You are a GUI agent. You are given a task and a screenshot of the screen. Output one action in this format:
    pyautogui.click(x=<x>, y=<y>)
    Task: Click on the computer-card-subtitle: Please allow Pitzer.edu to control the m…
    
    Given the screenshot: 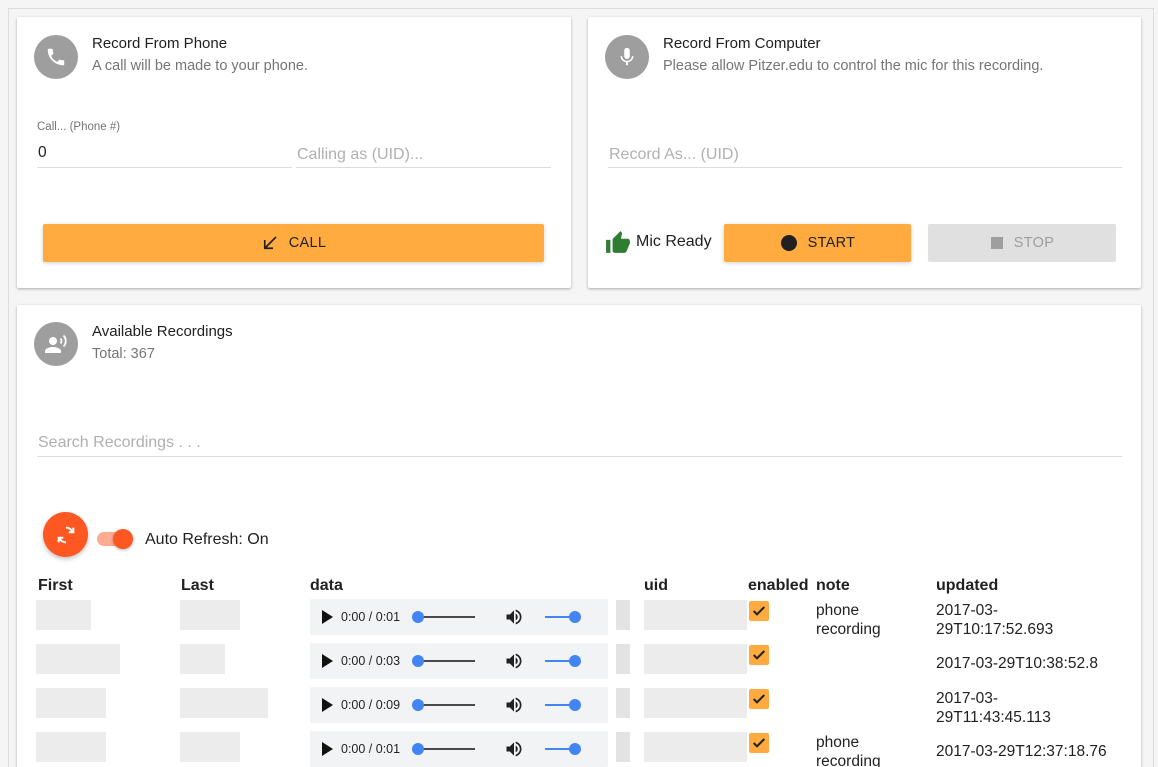 What is the action you would take?
    pyautogui.click(x=853, y=66)
    